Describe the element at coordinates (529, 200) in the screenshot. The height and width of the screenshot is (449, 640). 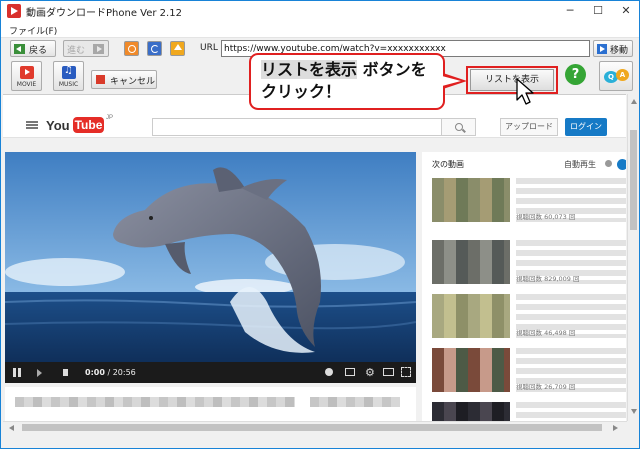
I see `recommended-video: 視聴回数 60,073 回` at that location.